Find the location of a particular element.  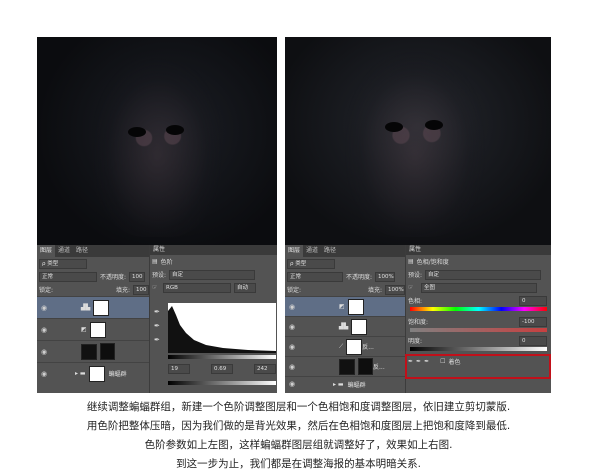

white-eyedropper-icon: ✒ is located at coordinates (158, 340).